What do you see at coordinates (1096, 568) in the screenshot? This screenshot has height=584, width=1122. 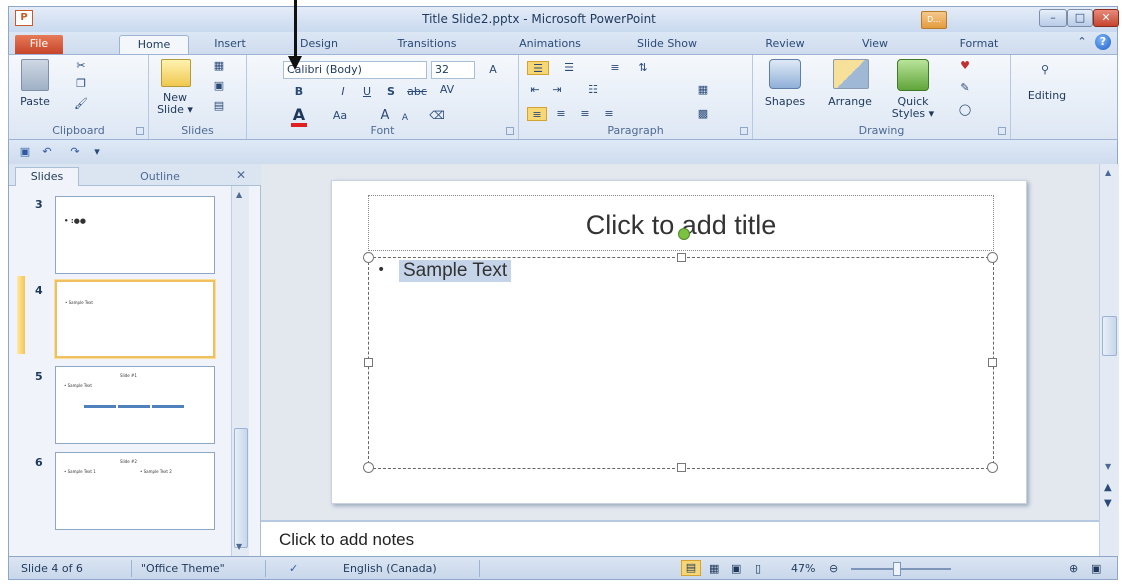 I see `fit-to-window-icon: ▣` at bounding box center [1096, 568].